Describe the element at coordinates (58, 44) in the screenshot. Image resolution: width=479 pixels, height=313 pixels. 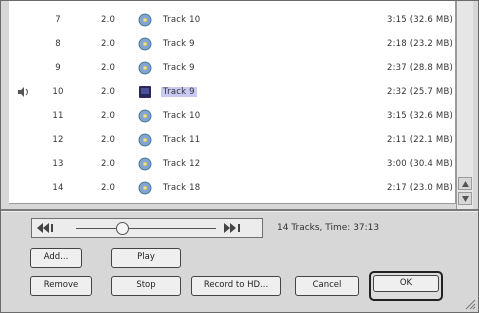
I see `track-number: 8` at that location.